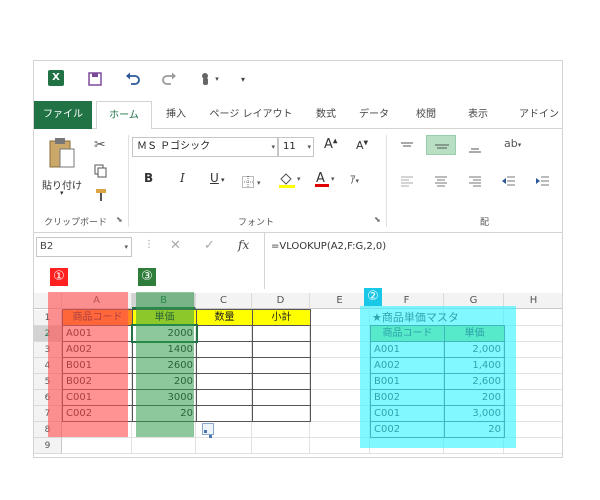 Image resolution: width=600 pixels, height=500 pixels. I want to click on tab-review: 校閲, so click(426, 115).